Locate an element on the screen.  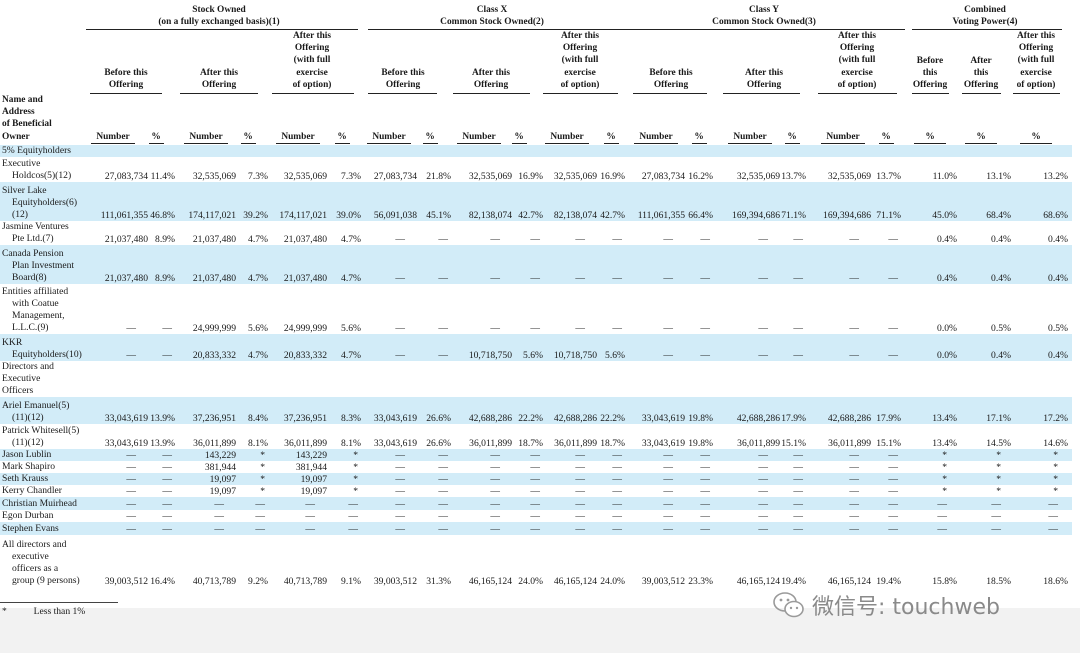
cell-number: 33,043,619 is located at coordinates (126, 418).